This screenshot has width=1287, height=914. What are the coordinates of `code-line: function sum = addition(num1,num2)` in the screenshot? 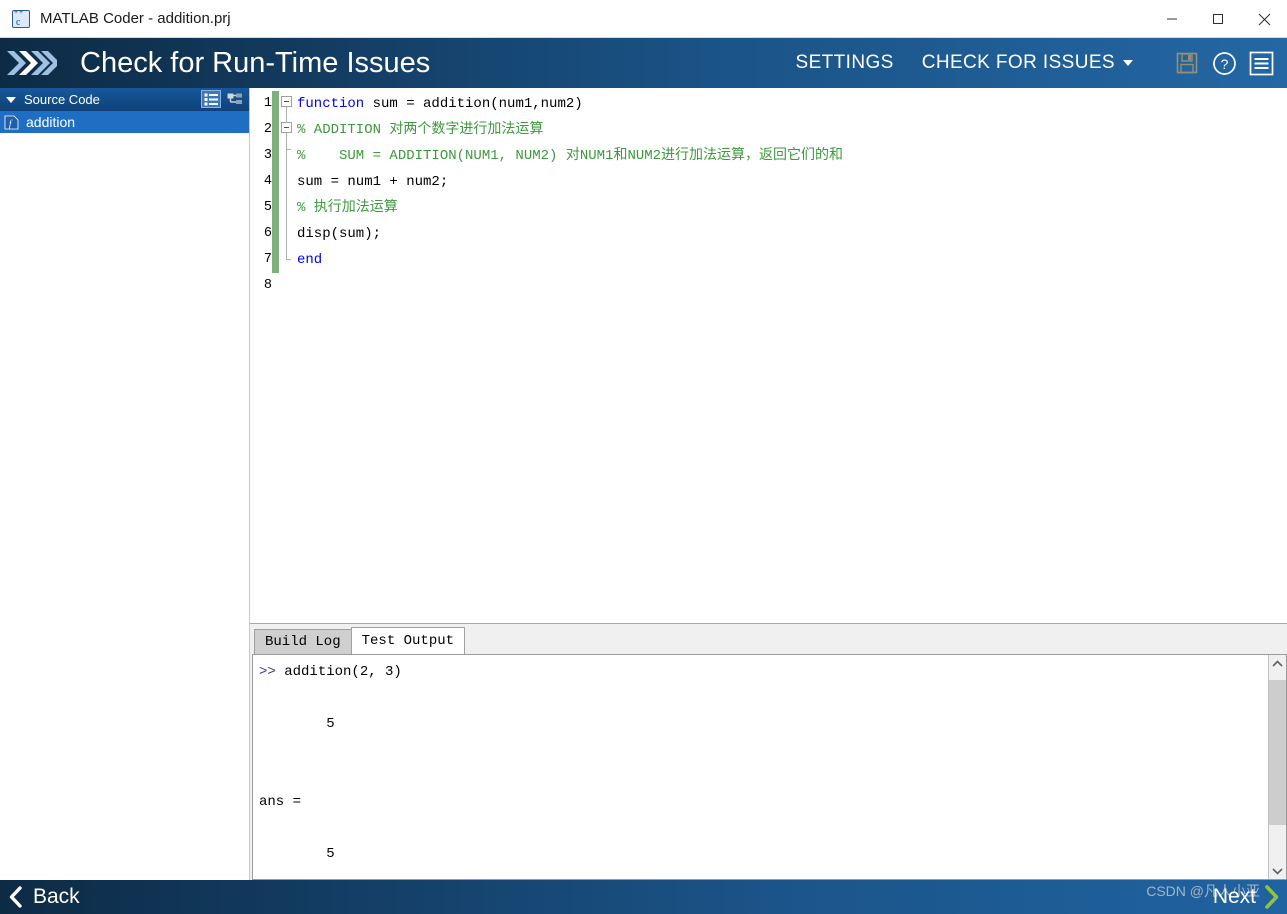 It's located at (792, 104).